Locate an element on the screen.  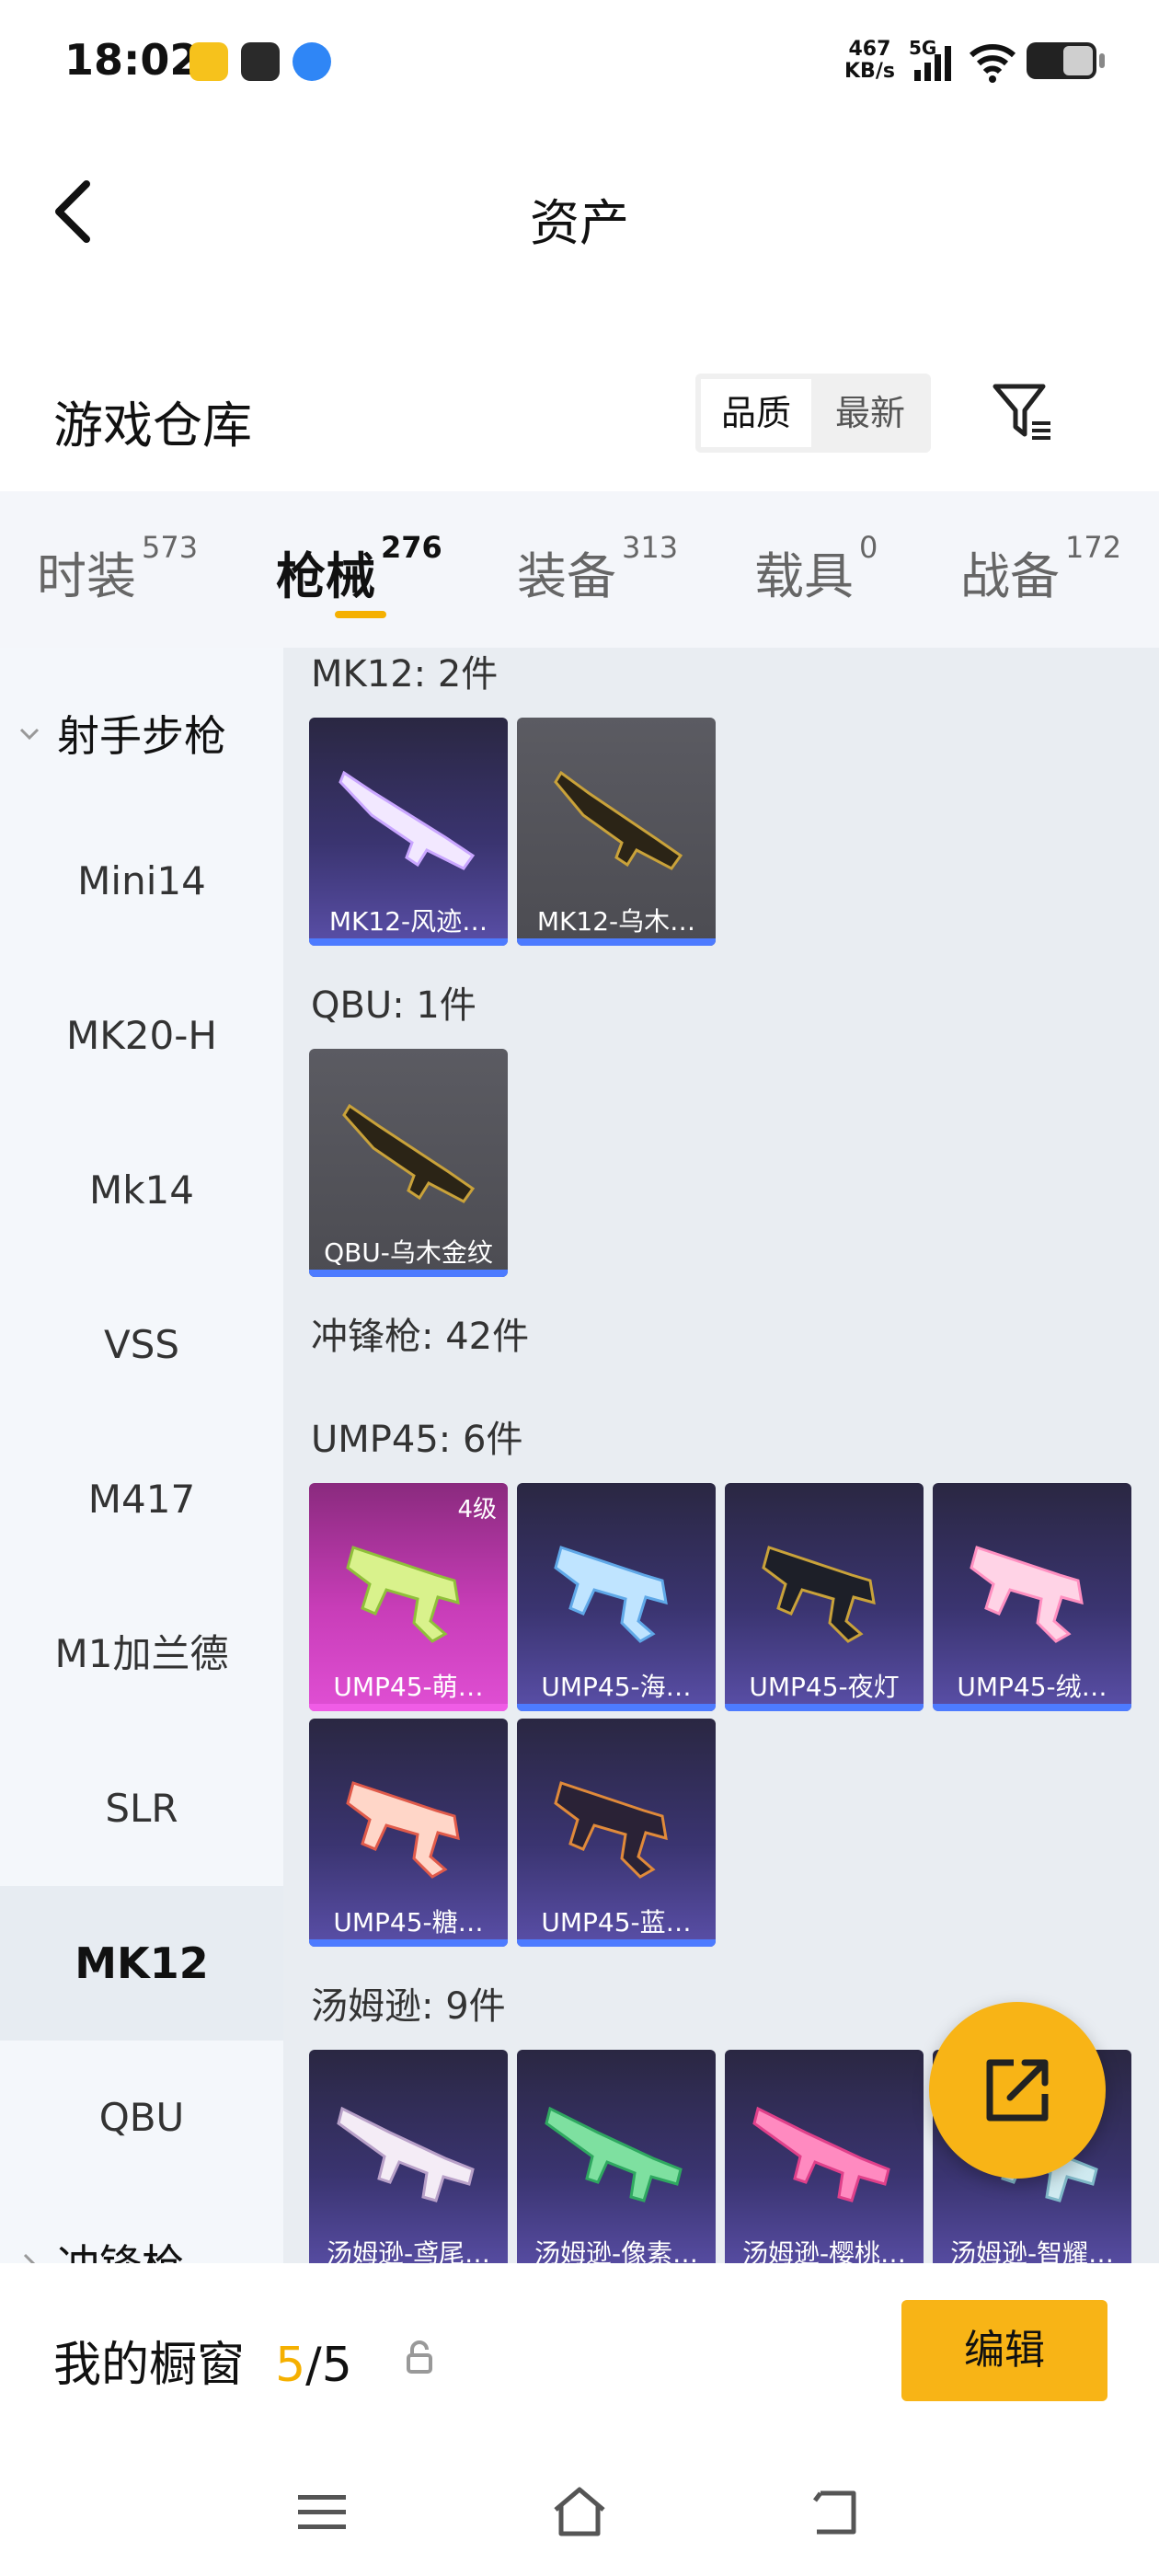
sidebar-item-mk20h: MK20-H is located at coordinates (141, 1036).